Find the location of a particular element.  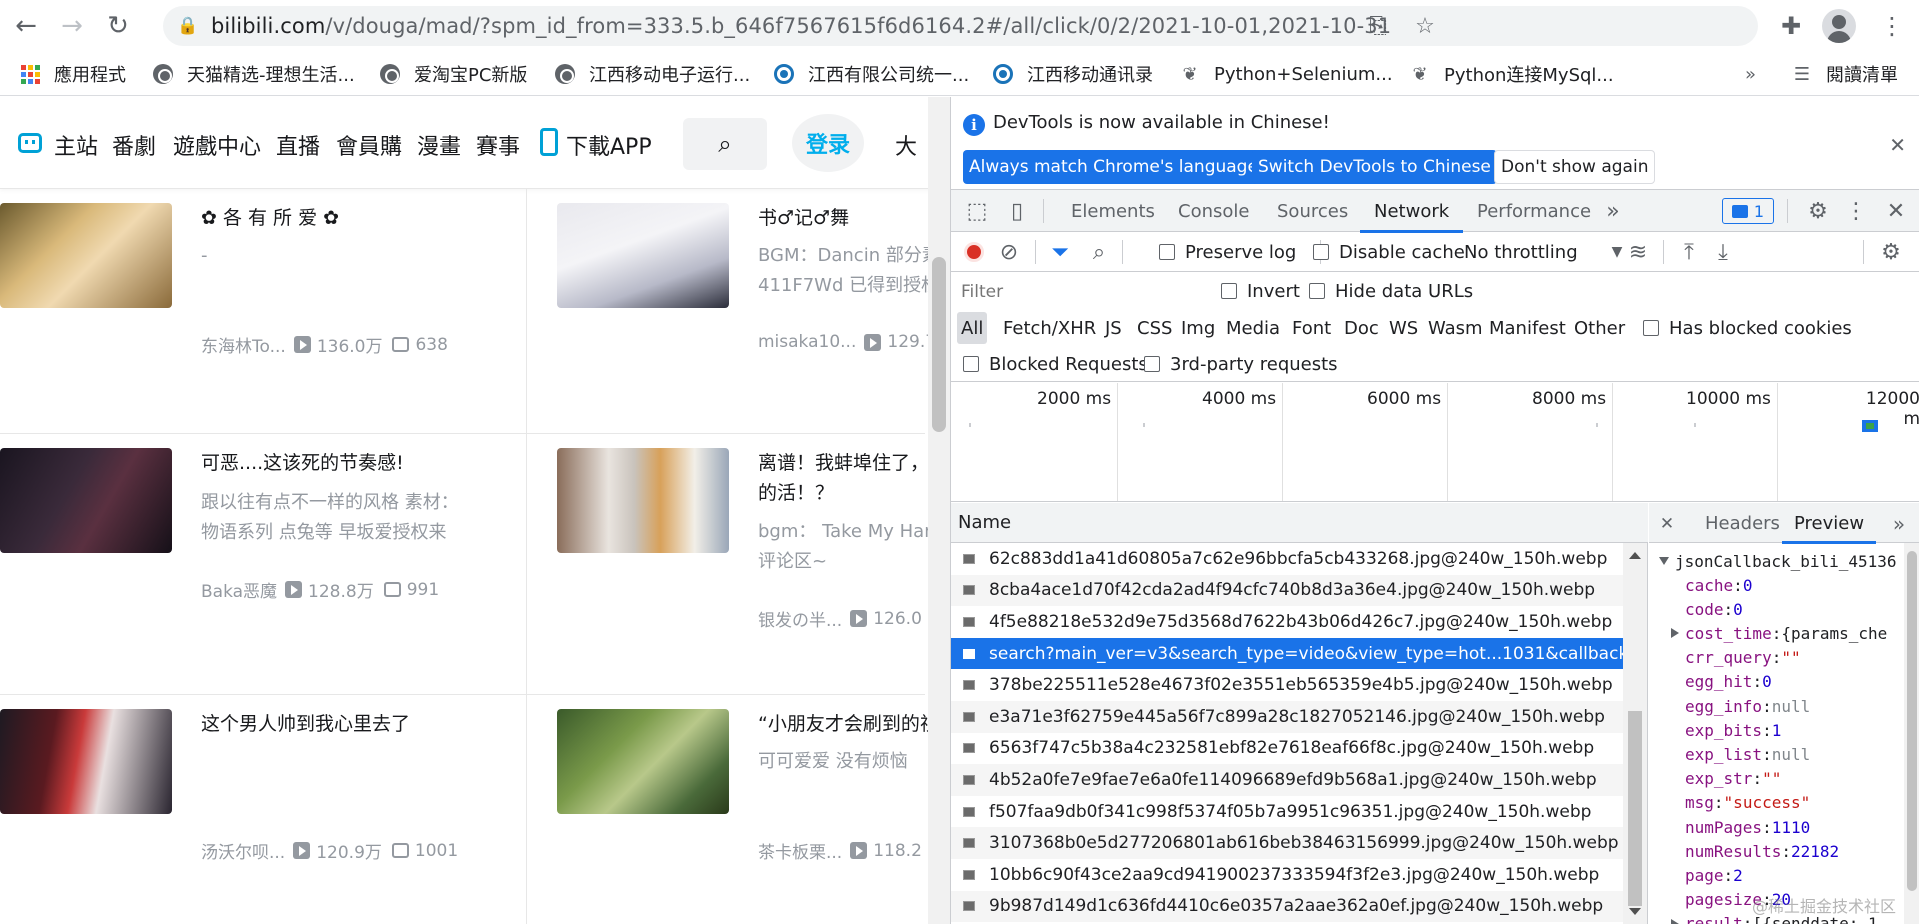

request-list-scrollbar is located at coordinates (1635, 733).